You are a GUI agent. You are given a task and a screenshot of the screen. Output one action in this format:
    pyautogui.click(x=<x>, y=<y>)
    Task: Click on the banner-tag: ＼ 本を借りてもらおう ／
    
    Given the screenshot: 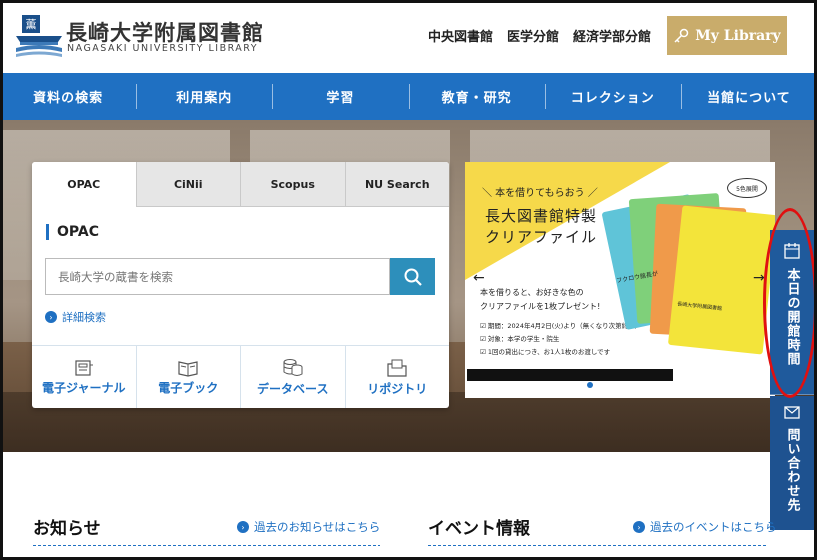 What is the action you would take?
    pyautogui.click(x=540, y=193)
    